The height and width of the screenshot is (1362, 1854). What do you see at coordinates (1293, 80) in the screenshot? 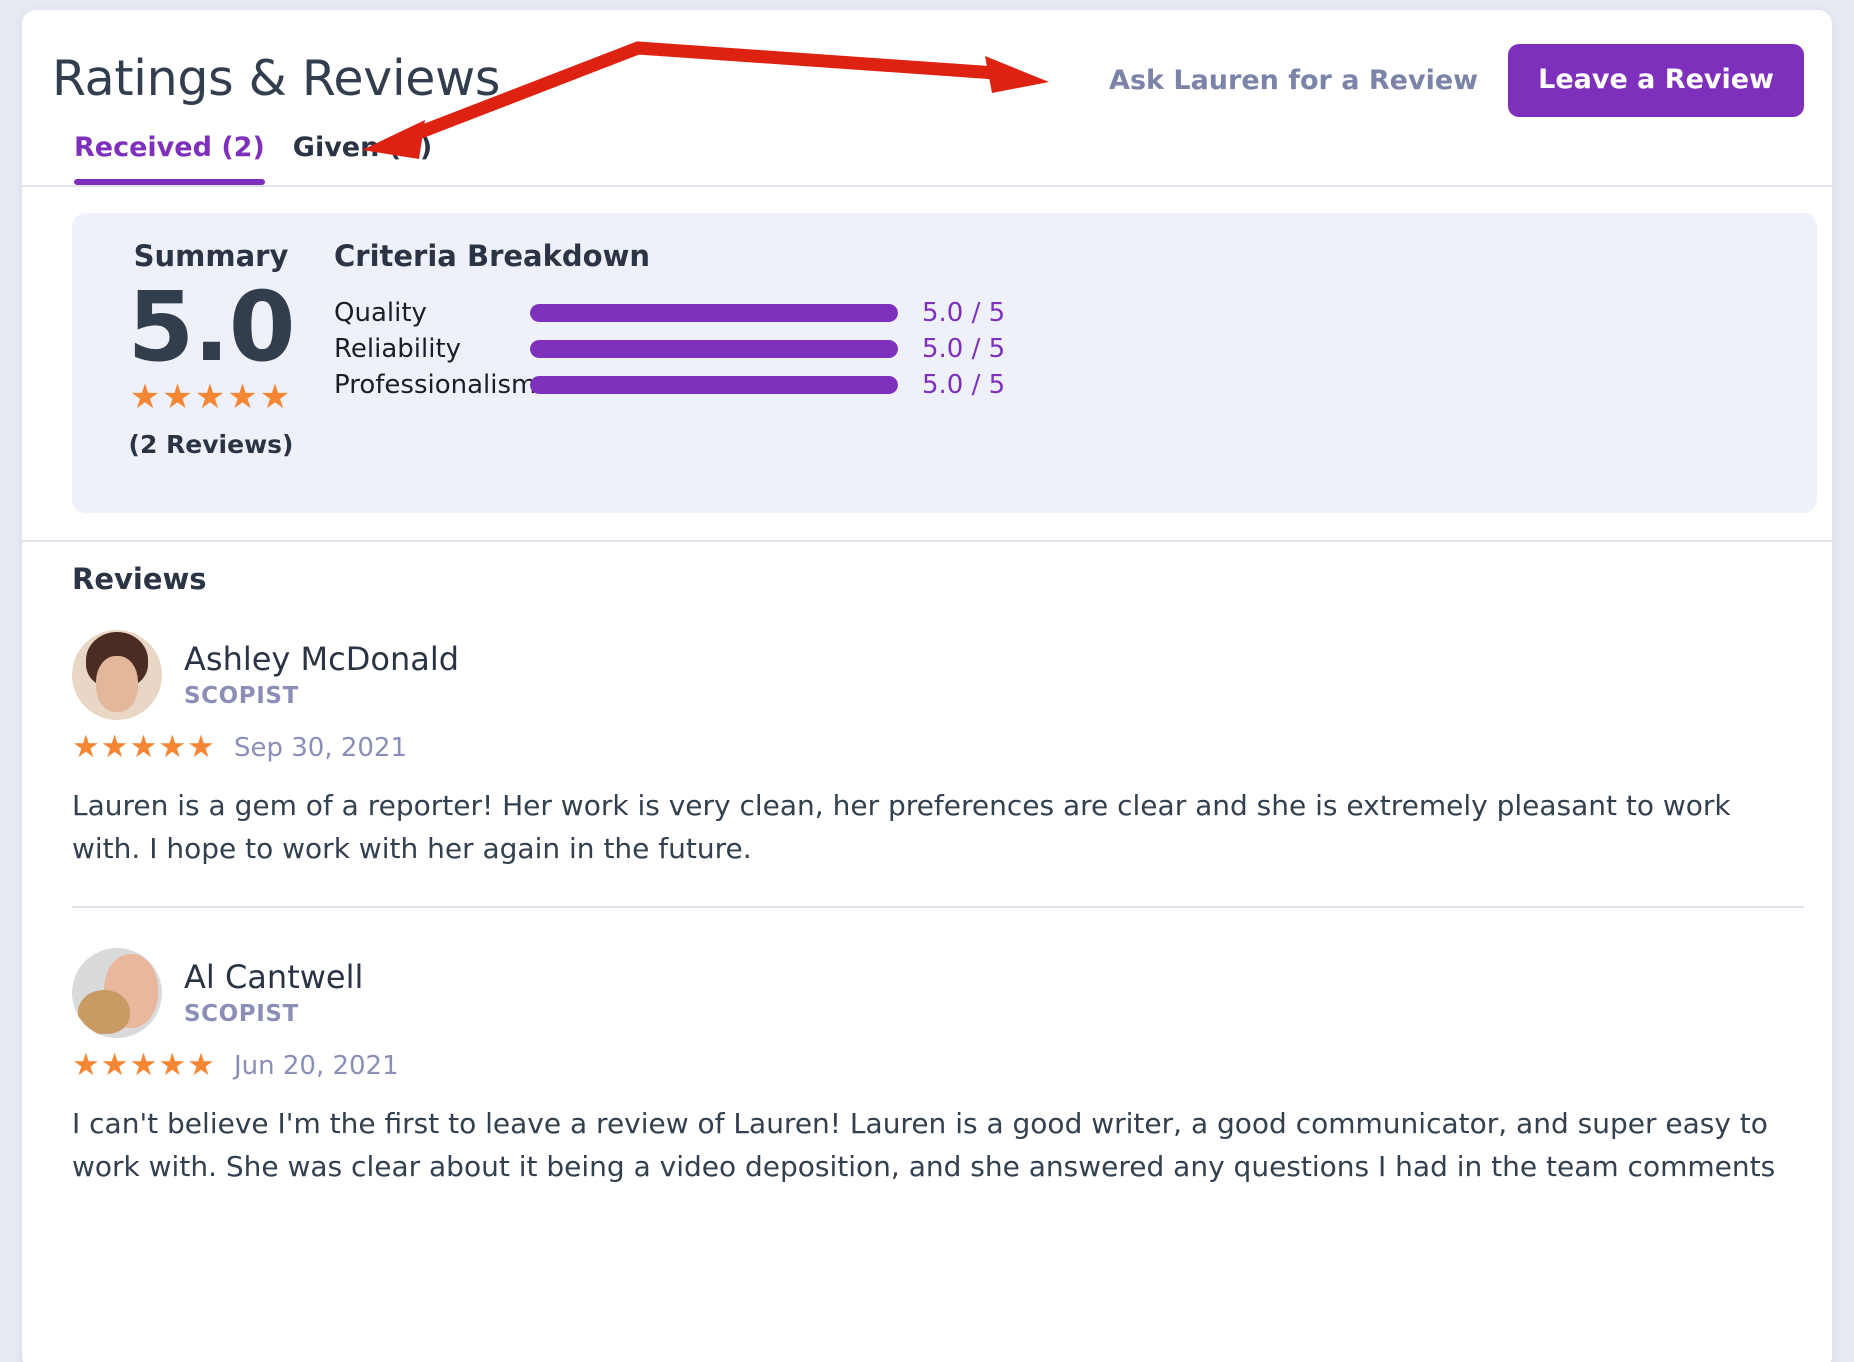
I see `ask-for-review-link: Ask Lauren for a Review` at bounding box center [1293, 80].